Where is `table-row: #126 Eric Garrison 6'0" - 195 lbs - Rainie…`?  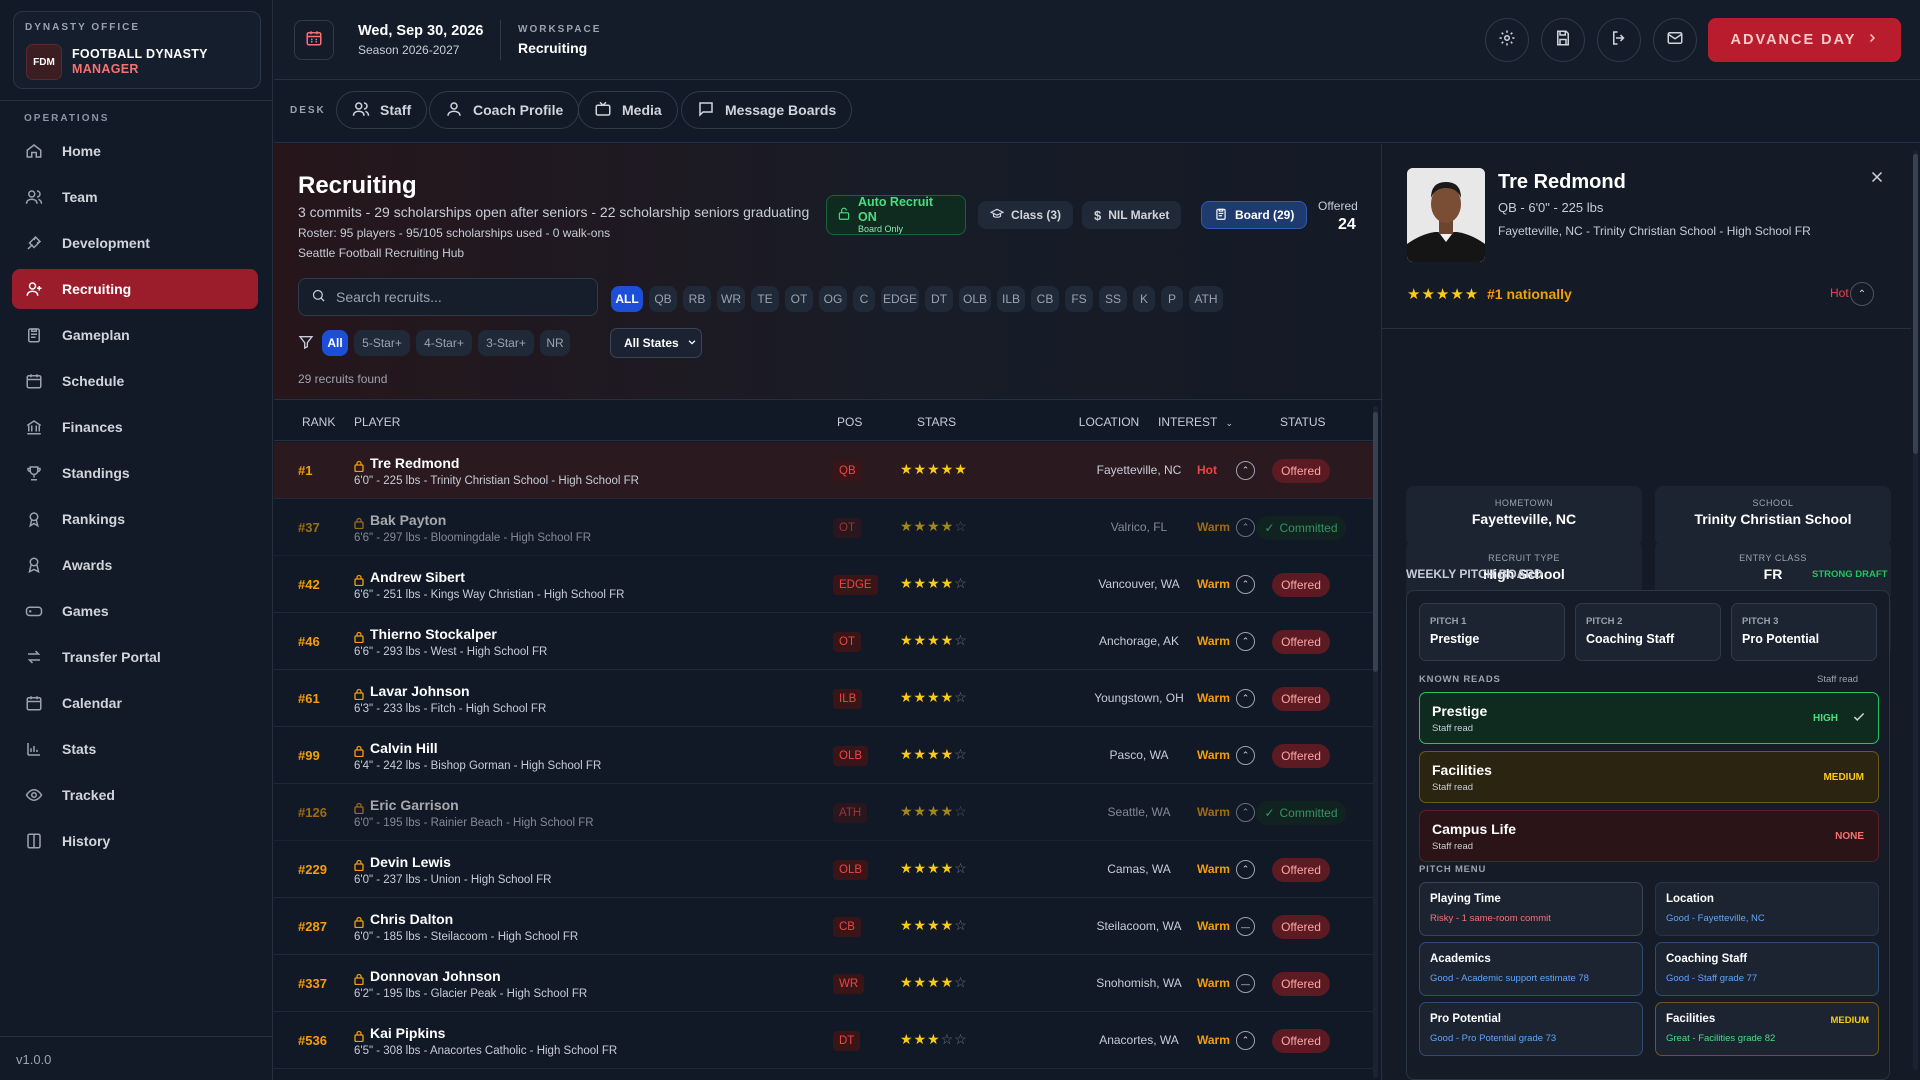
table-row: #126 Eric Garrison 6'0" - 195 lbs - Rainie… is located at coordinates (824, 812).